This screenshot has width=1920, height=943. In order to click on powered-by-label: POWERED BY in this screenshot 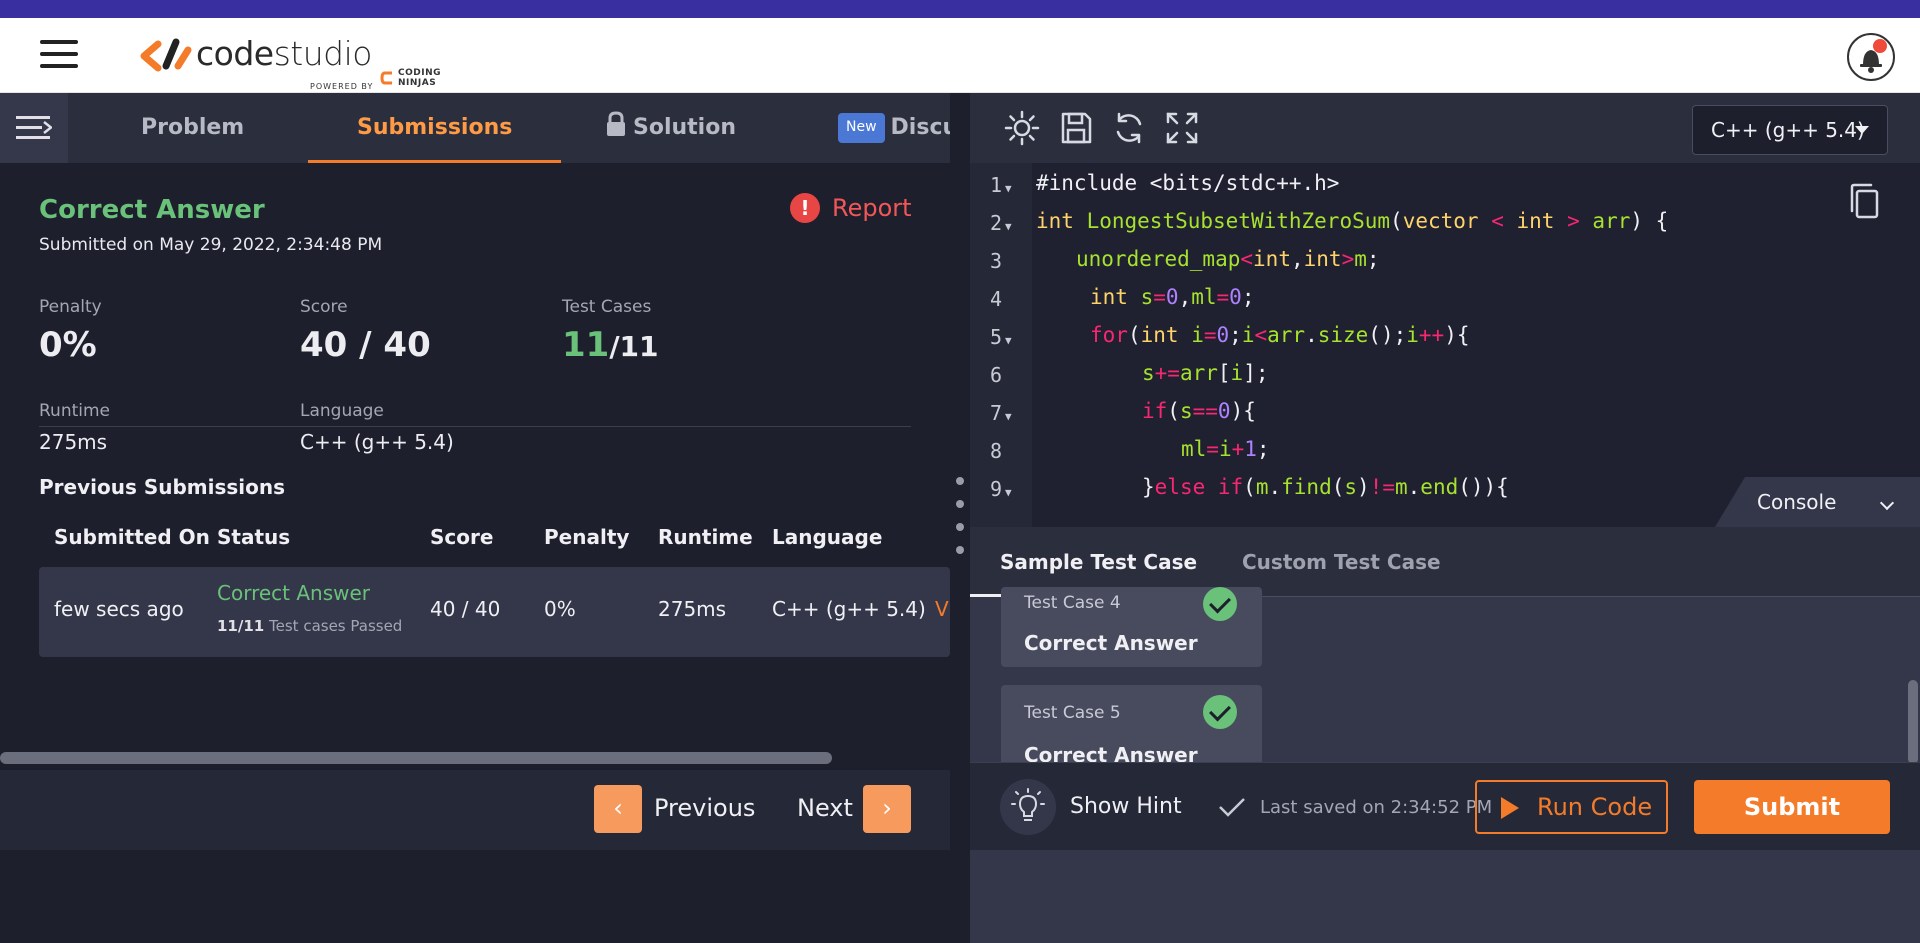, I will do `click(342, 86)`.